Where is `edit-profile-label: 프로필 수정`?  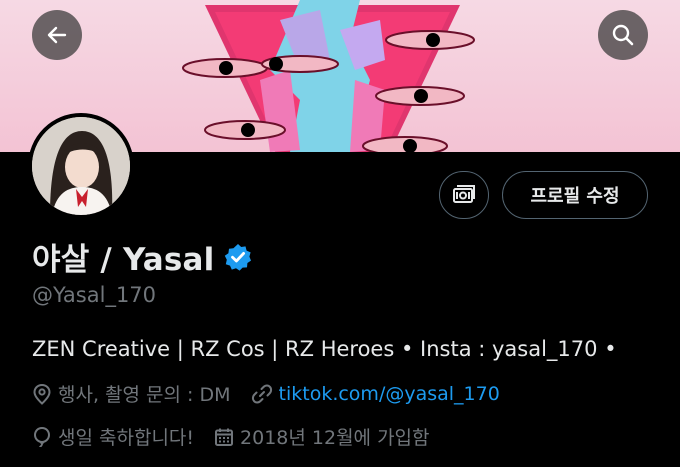 edit-profile-label: 프로필 수정 is located at coordinates (575, 196).